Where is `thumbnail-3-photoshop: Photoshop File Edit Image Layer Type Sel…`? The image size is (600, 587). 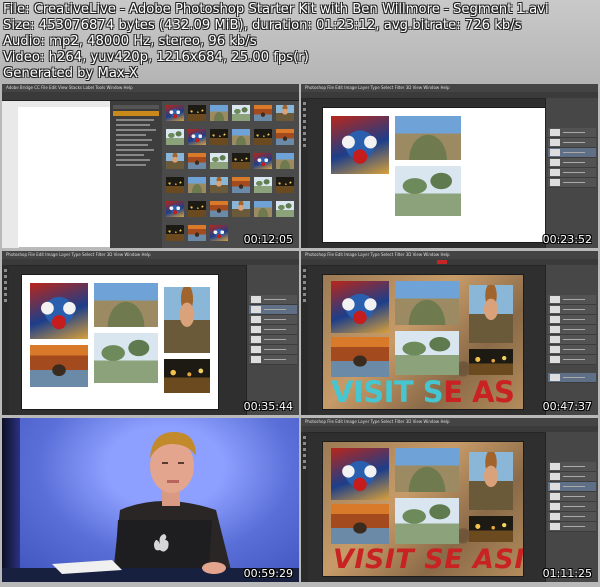 thumbnail-3-photoshop: Photoshop File Edit Image Layer Type Sel… is located at coordinates (150, 333).